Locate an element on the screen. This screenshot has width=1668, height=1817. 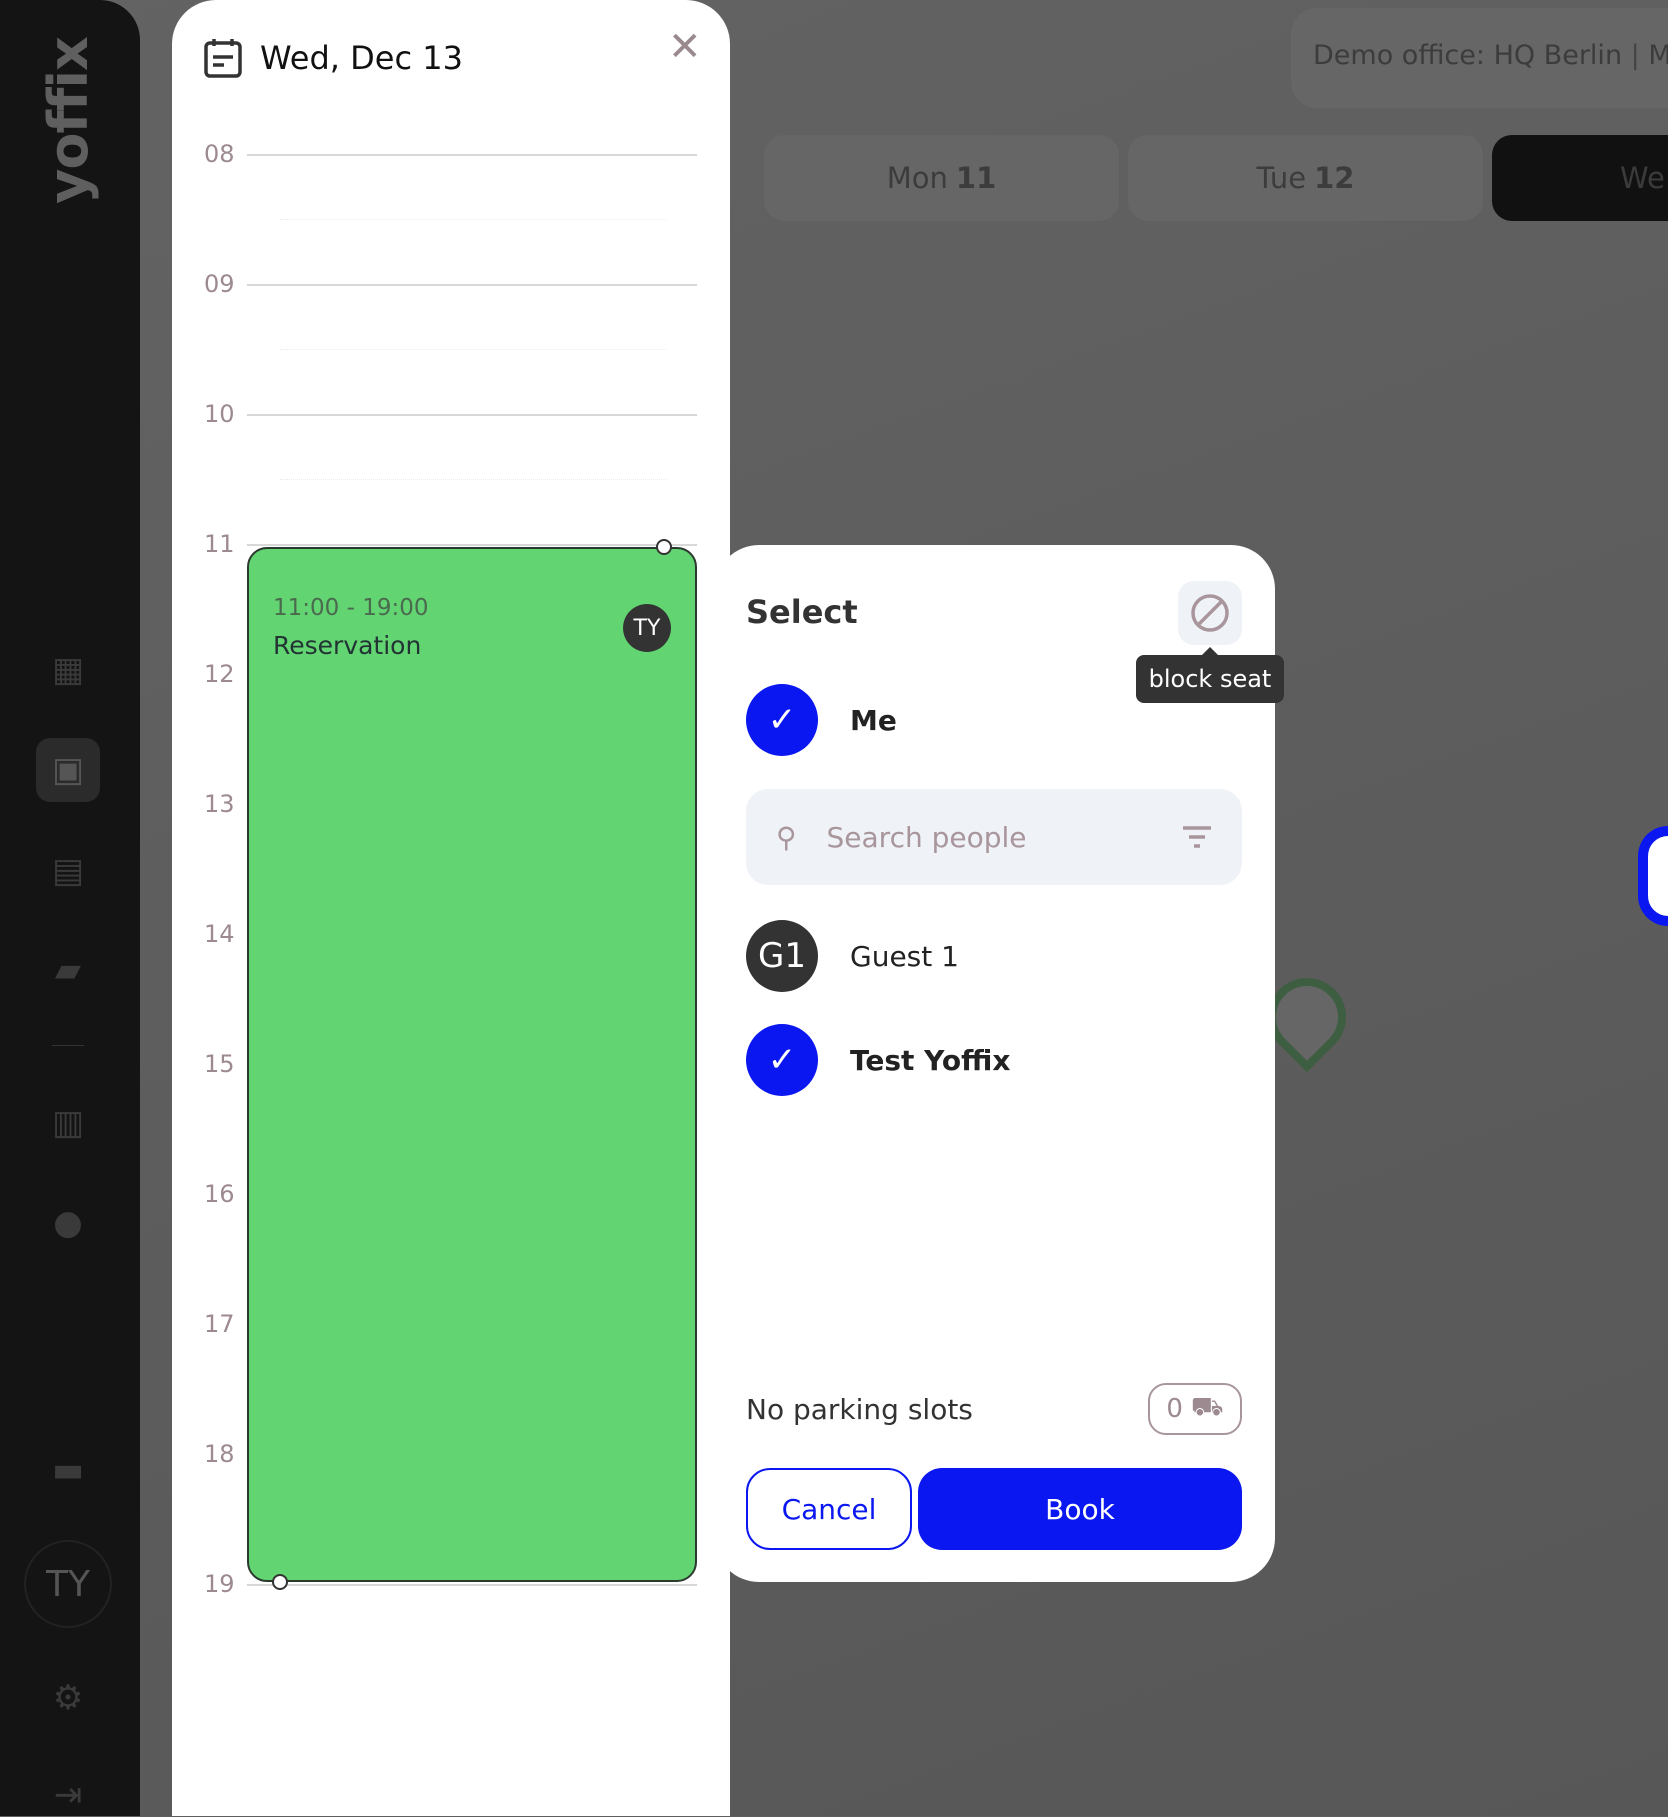
search-icon: ⚲ is located at coordinates (786, 837).